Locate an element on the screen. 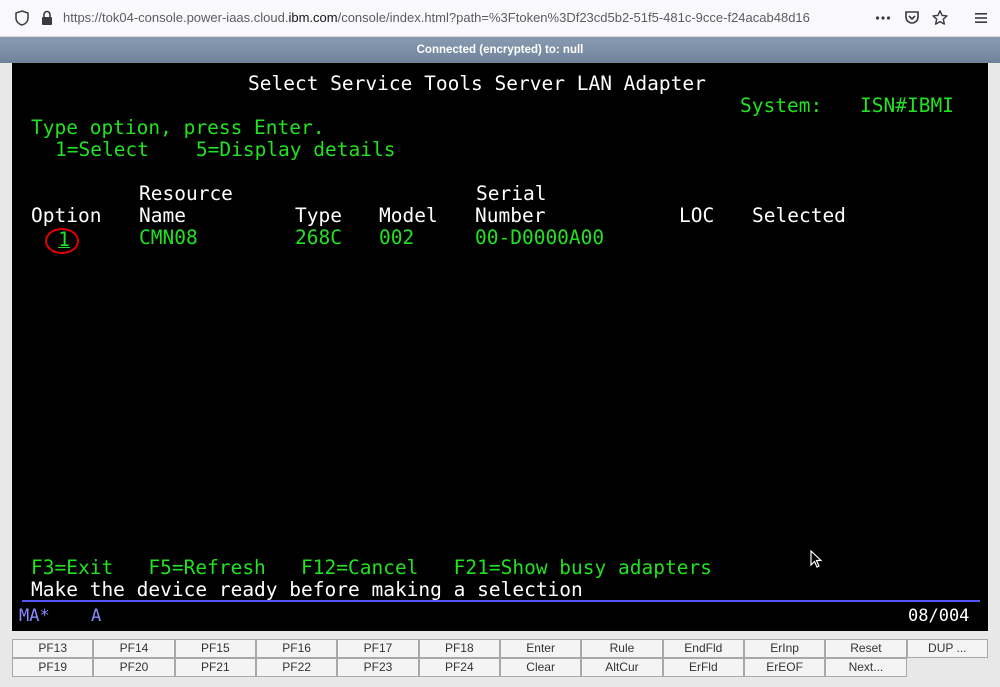 Image resolution: width=1000 pixels, height=687 pixels. row-serial: 00-D0000A00 is located at coordinates (540, 237).